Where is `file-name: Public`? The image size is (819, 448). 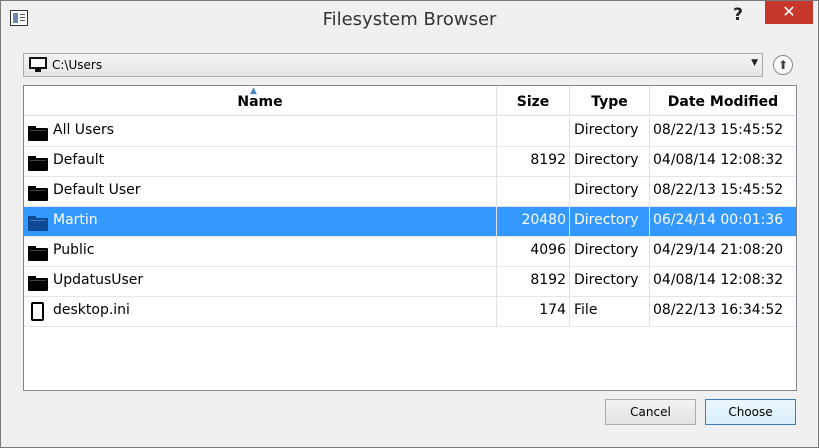
file-name: Public is located at coordinates (74, 250).